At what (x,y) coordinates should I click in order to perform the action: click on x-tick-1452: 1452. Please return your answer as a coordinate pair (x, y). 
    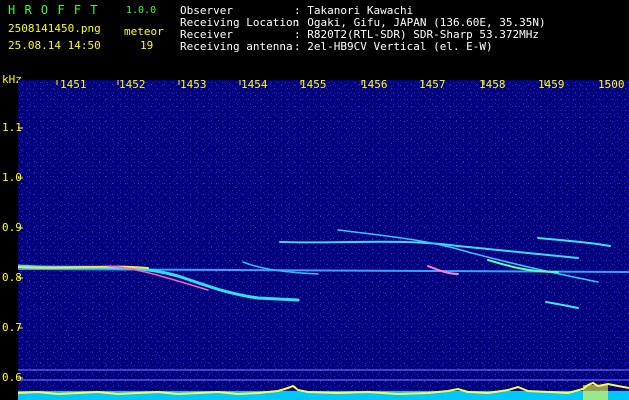
    Looking at the image, I should click on (132, 84).